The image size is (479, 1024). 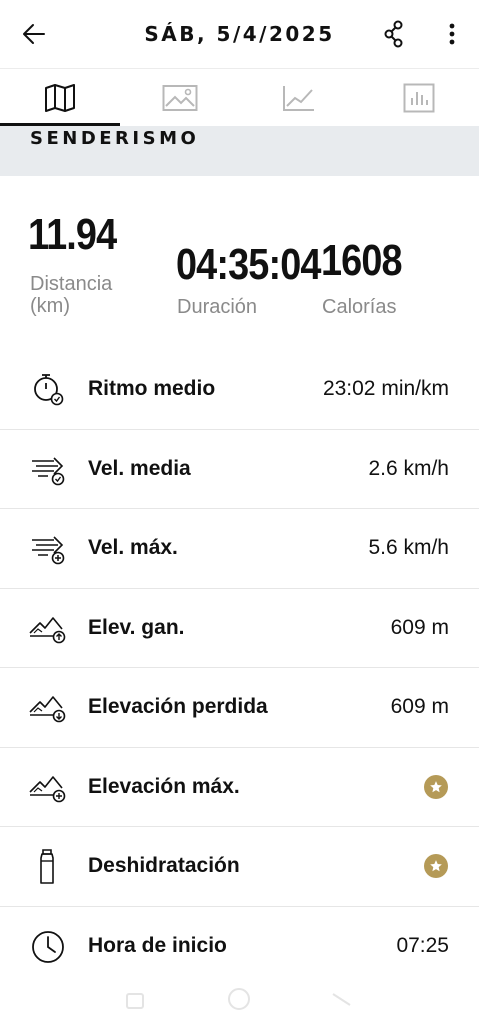 I want to click on share-icon, so click(x=393, y=34).